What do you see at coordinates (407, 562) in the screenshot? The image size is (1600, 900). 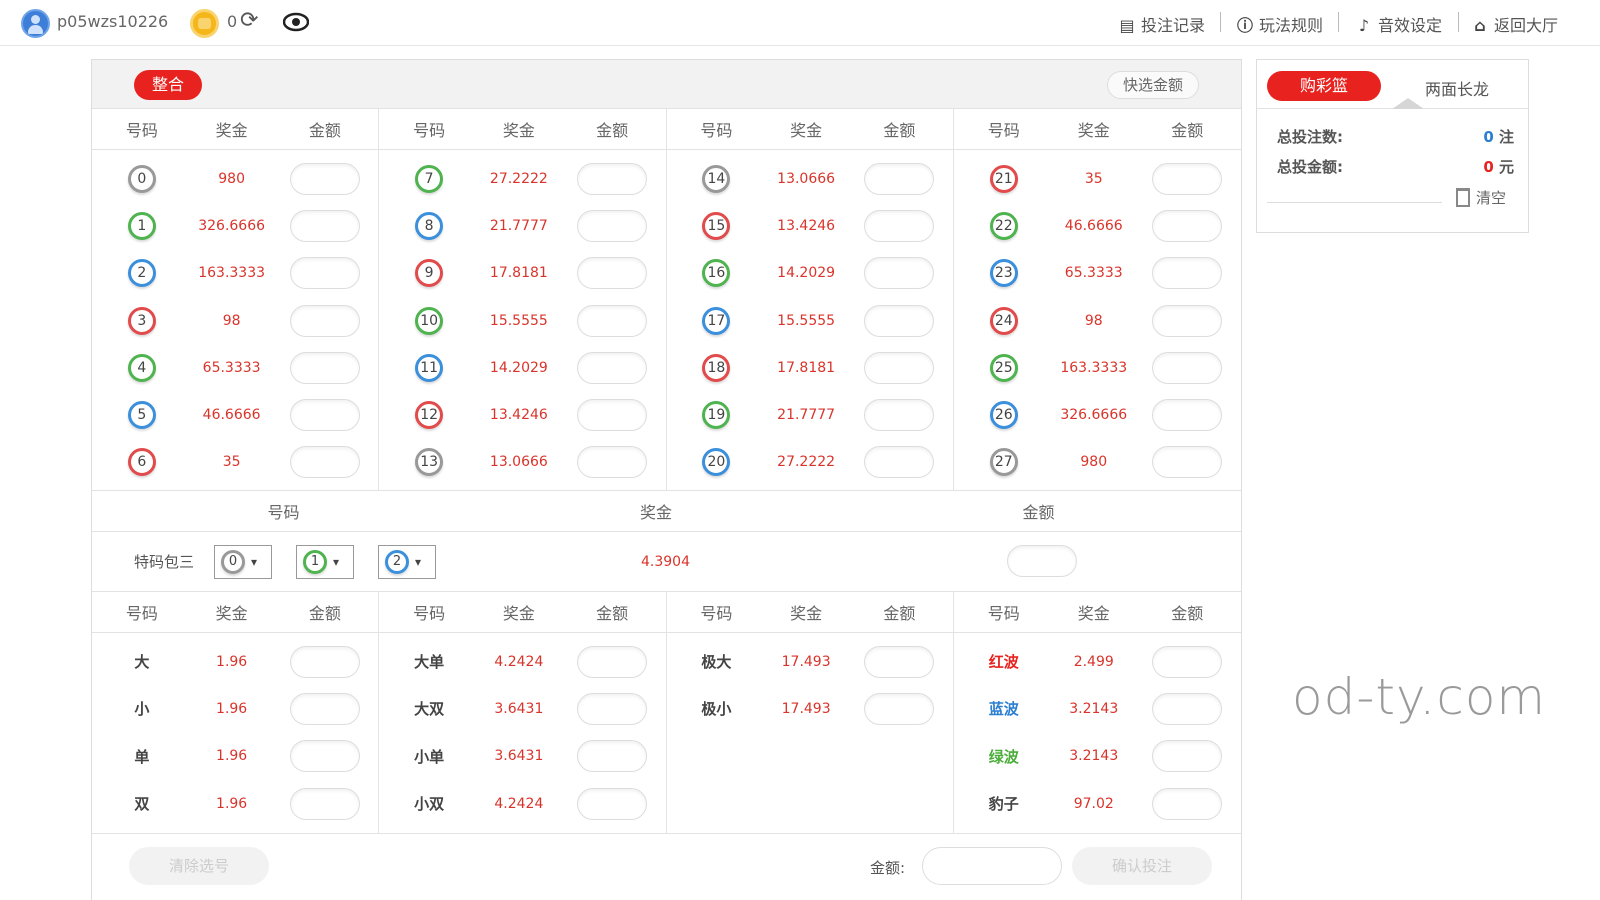 I see `special-select-3: 2 ▾` at bounding box center [407, 562].